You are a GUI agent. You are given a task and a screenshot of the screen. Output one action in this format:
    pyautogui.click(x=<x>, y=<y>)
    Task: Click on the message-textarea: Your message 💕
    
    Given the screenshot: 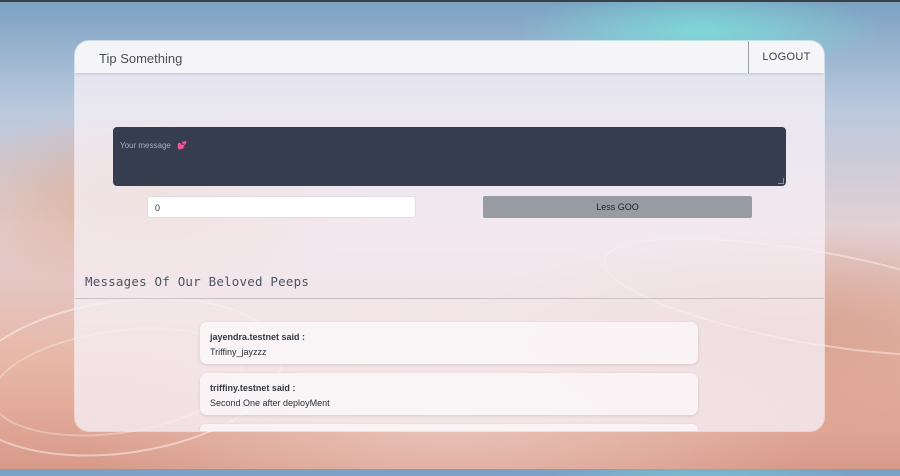 What is the action you would take?
    pyautogui.click(x=449, y=156)
    